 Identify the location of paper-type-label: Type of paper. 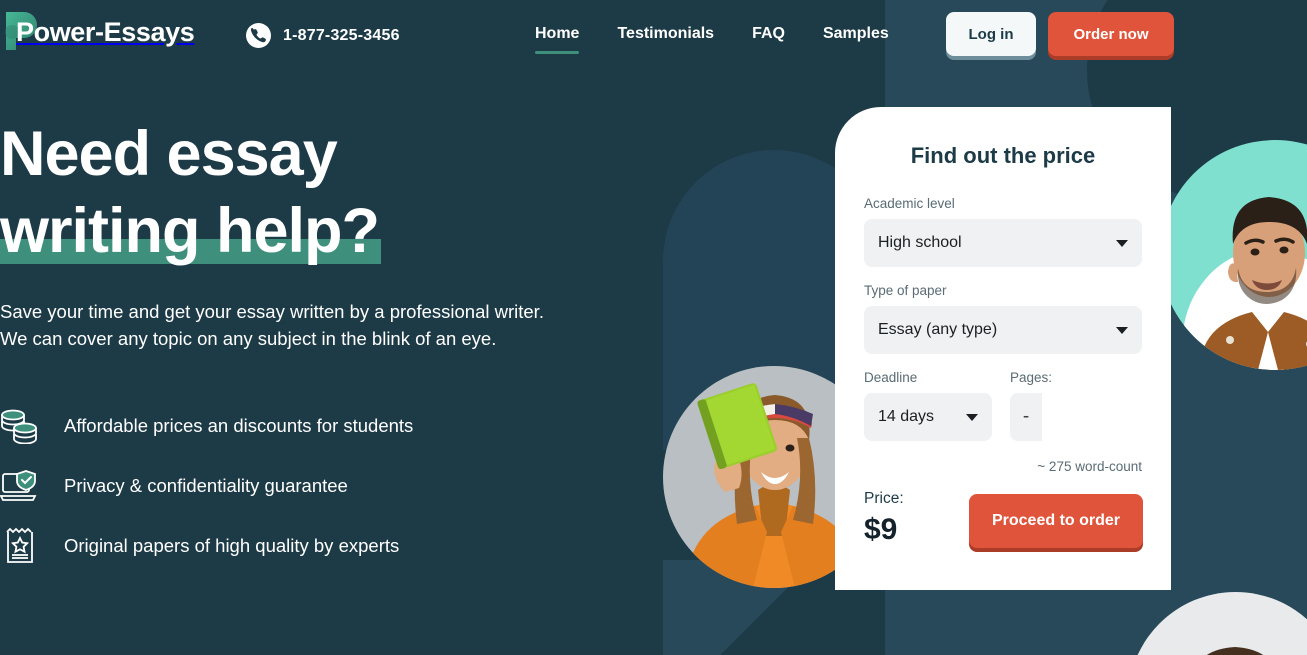
(905, 290).